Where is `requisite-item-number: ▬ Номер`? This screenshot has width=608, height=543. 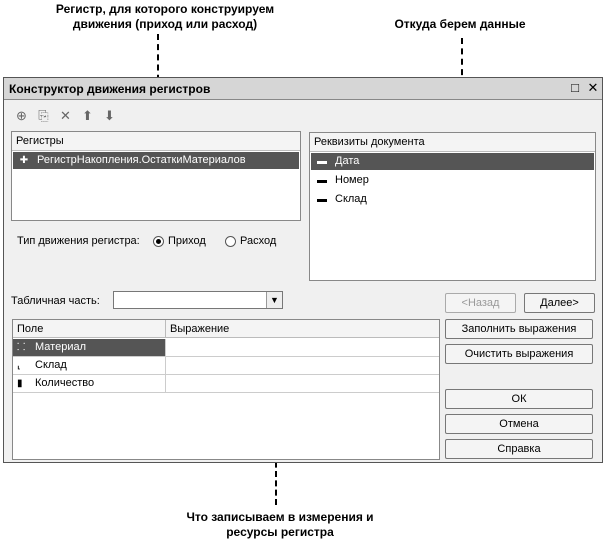 requisite-item-number: ▬ Номер is located at coordinates (452, 180).